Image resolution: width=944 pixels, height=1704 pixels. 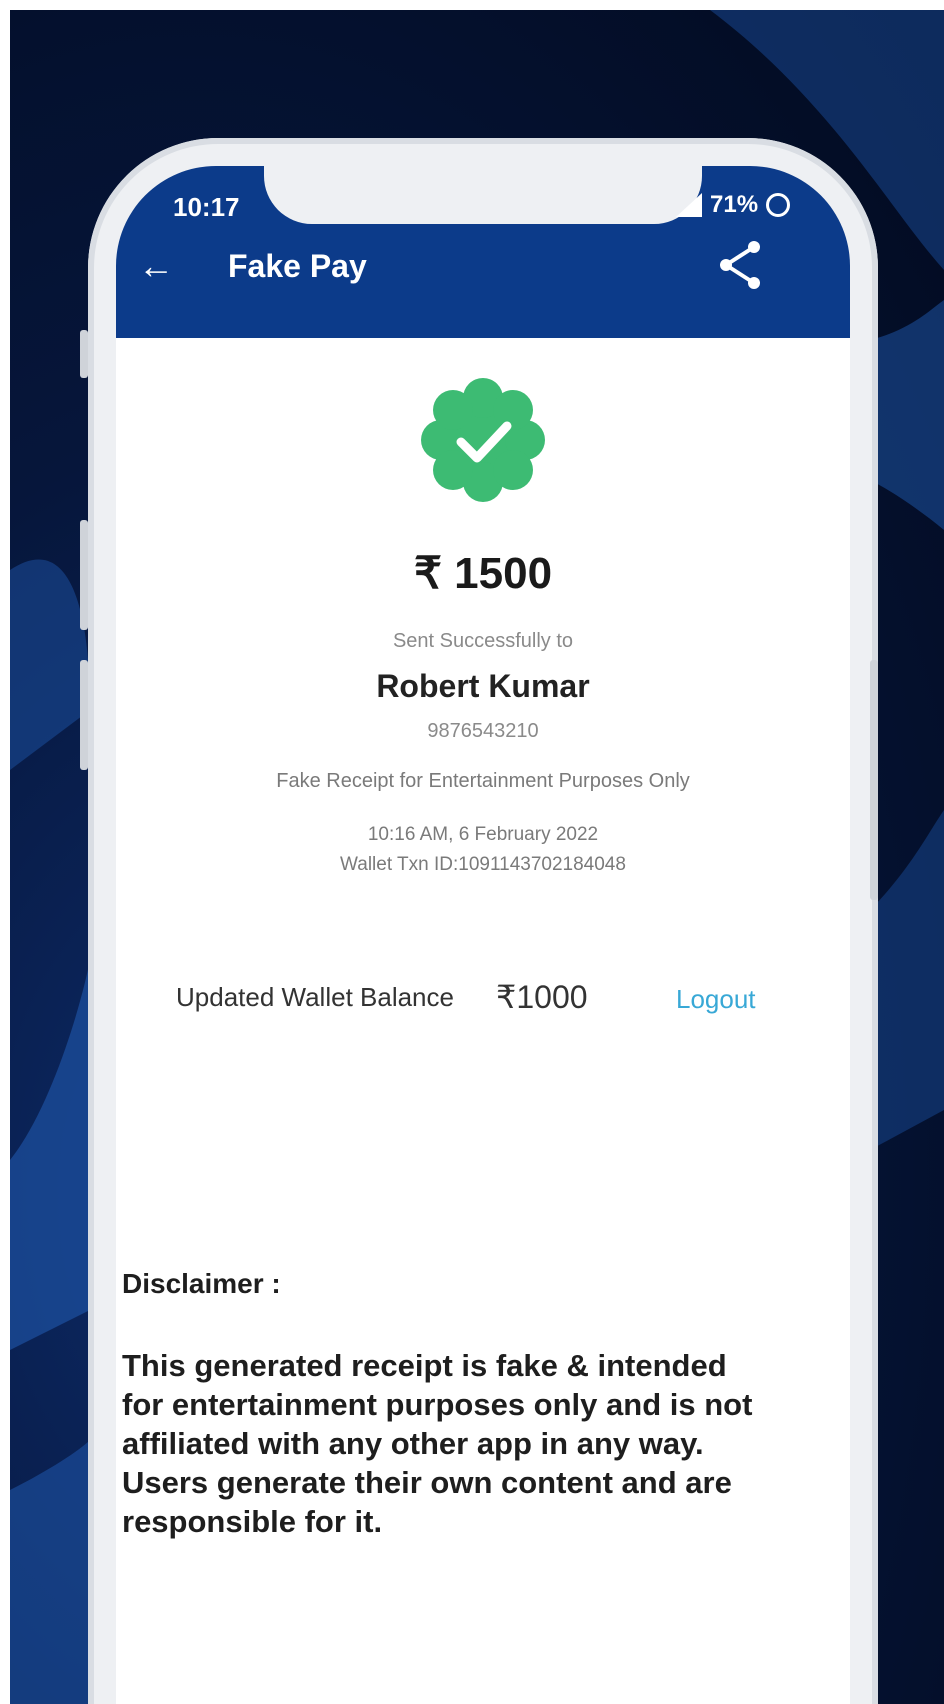 What do you see at coordinates (483, 834) in the screenshot?
I see `transaction-datetime: 10:16 AM, 6 February 2022` at bounding box center [483, 834].